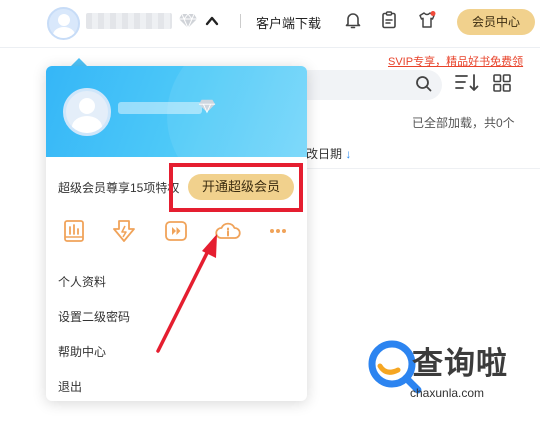  What do you see at coordinates (212, 21) in the screenshot?
I see `chevron-up-icon` at bounding box center [212, 21].